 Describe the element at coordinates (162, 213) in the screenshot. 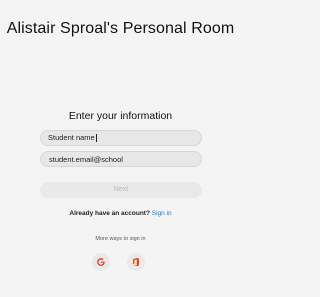

I see `sign-in-link: Sign in` at that location.